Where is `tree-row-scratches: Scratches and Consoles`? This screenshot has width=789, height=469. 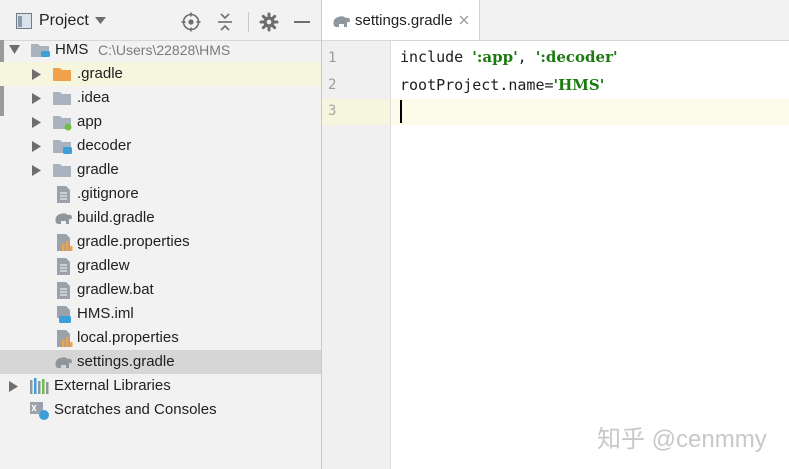 tree-row-scratches: Scratches and Consoles is located at coordinates (160, 410).